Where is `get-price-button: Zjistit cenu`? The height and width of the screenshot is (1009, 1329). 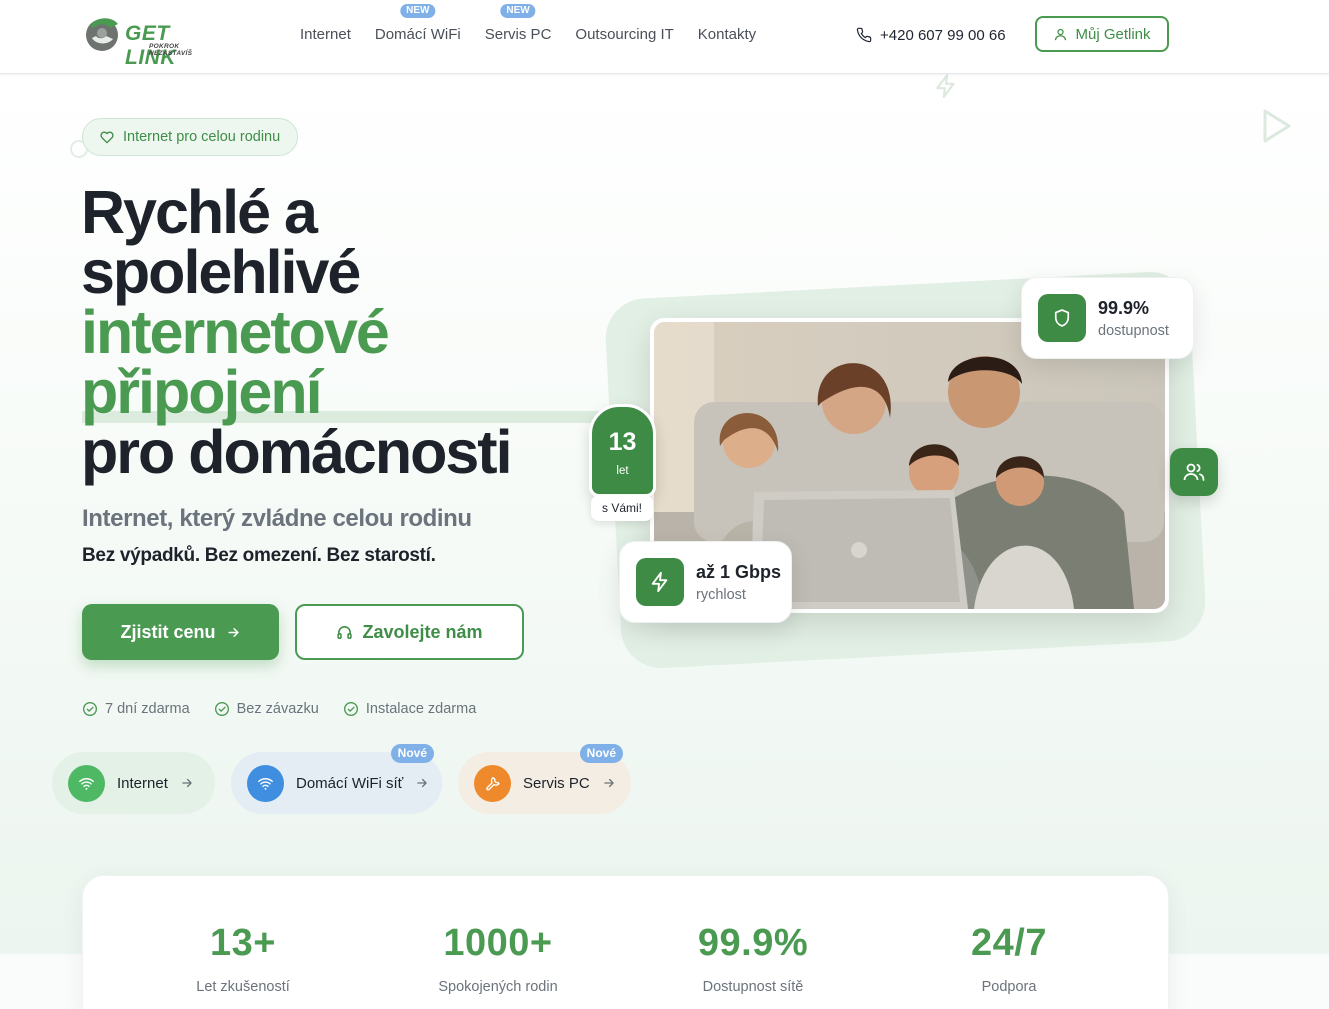 get-price-button: Zjistit cenu is located at coordinates (180, 632).